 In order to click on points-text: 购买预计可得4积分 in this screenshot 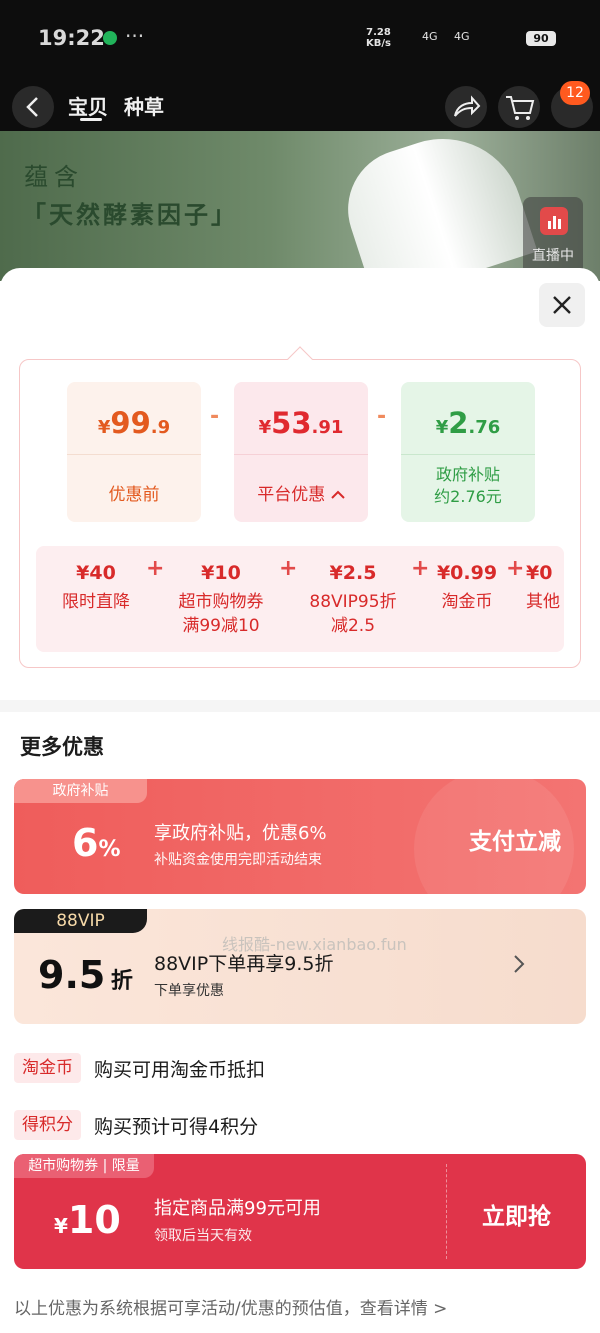, I will do `click(176, 1127)`.